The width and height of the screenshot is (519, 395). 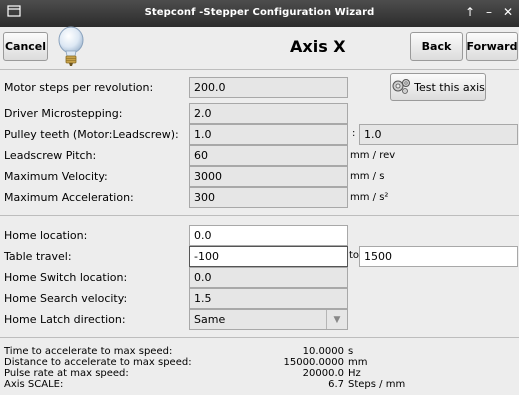 I want to click on home-search-velocity-field: 1.5, so click(x=268, y=298).